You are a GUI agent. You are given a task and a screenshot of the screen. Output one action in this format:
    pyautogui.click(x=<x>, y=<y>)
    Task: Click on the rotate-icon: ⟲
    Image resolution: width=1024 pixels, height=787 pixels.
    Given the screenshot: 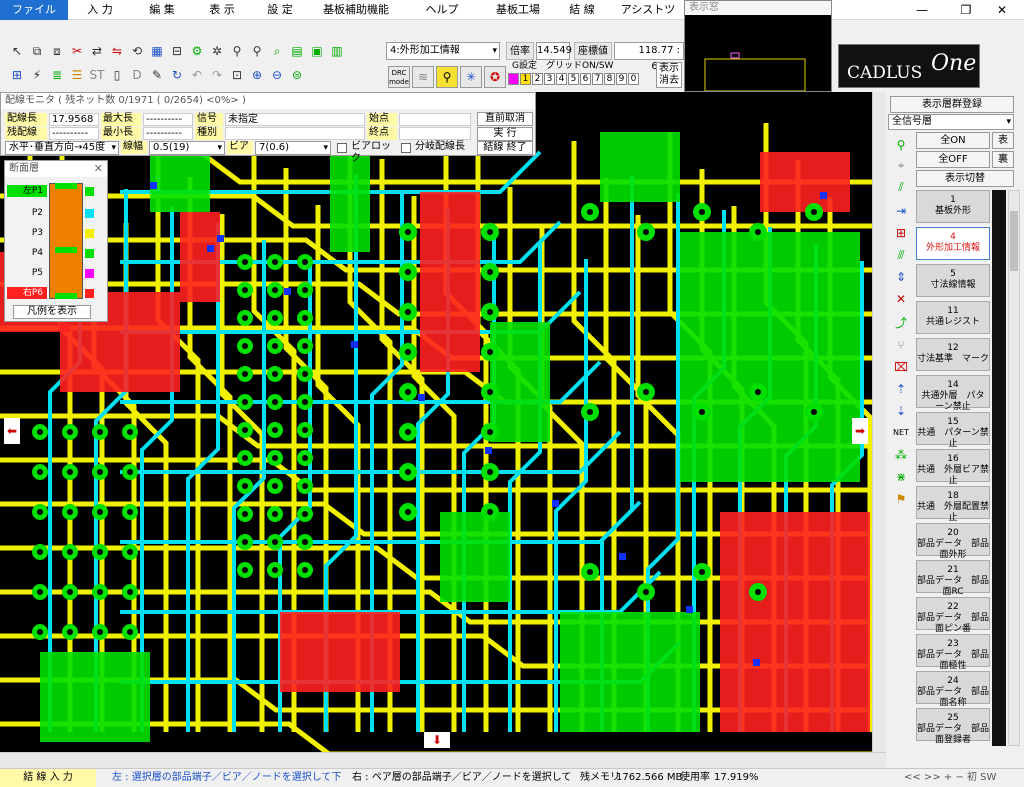 What is the action you would take?
    pyautogui.click(x=137, y=51)
    